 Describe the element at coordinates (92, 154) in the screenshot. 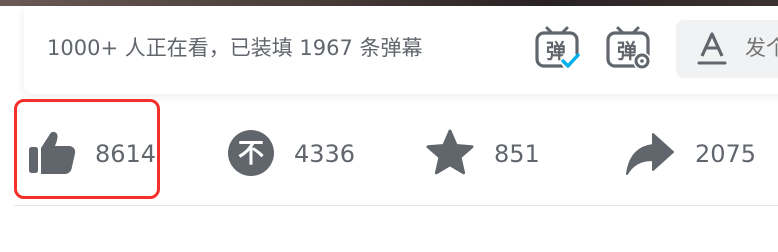

I see `like-button: 8614` at that location.